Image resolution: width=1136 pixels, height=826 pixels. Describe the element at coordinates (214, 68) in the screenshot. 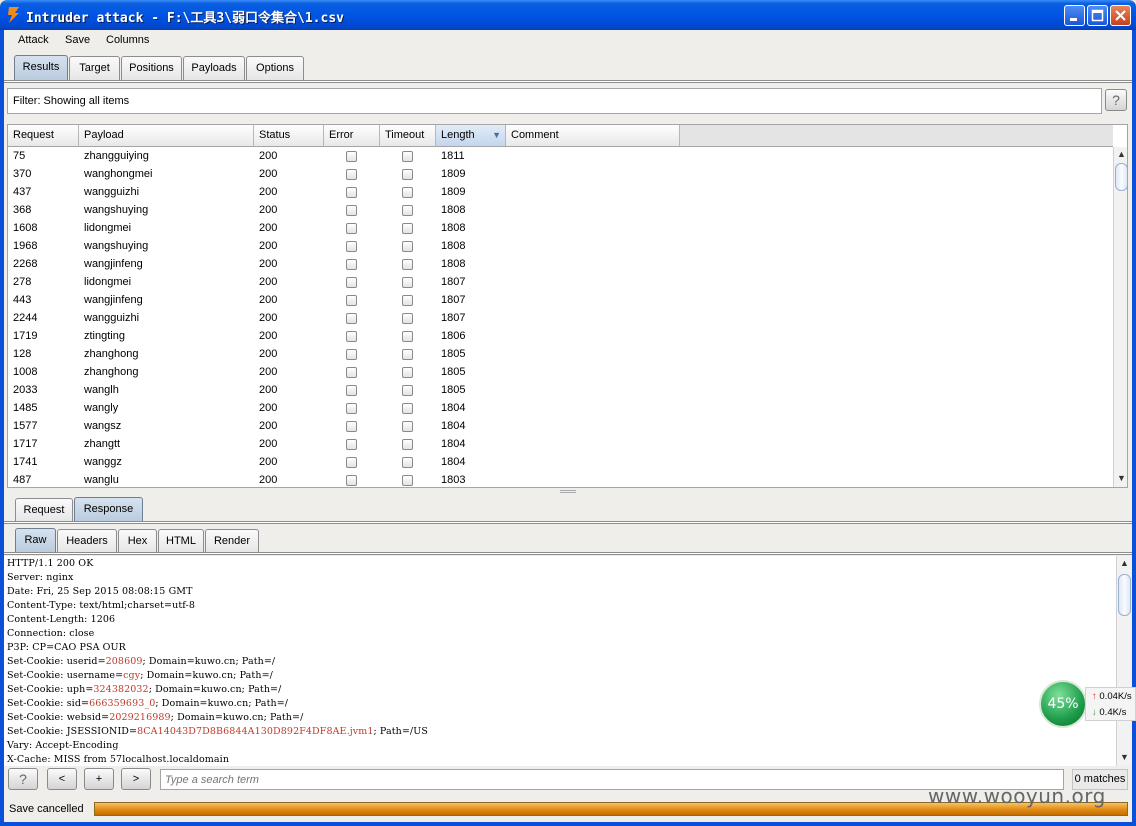

I see `tab-payloads: Payloads` at that location.